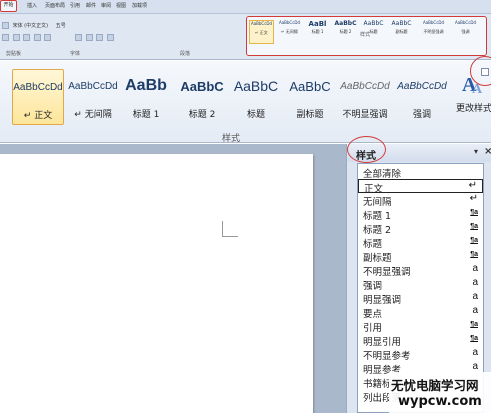 The height and width of the screenshot is (413, 491). I want to click on style-label: 标题, so click(255, 115).